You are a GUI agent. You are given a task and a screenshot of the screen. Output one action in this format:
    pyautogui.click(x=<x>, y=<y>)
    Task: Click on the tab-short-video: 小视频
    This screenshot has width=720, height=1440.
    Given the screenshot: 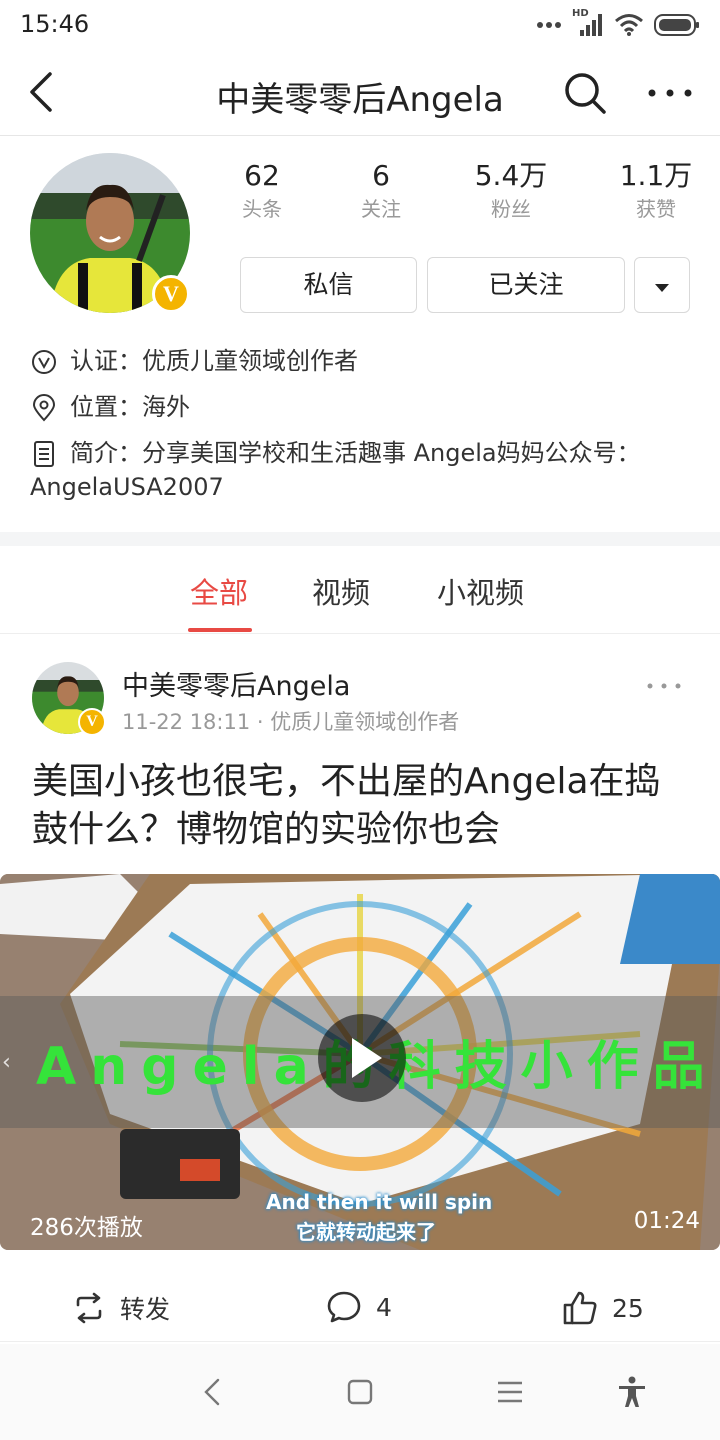 What is the action you would take?
    pyautogui.click(x=480, y=591)
    